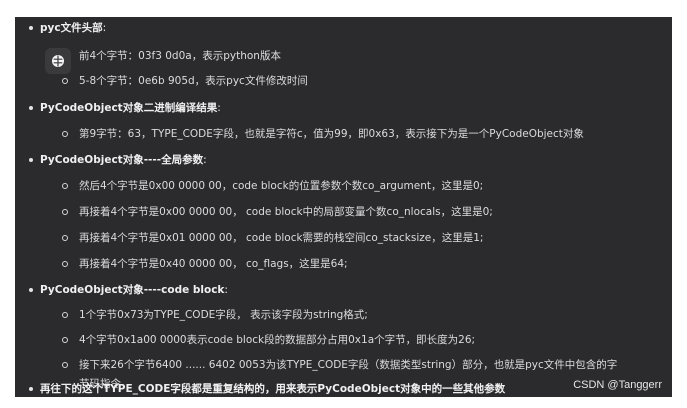  What do you see at coordinates (343, 160) in the screenshot?
I see `list-item: PyCodeObject对象----全局参数:` at bounding box center [343, 160].